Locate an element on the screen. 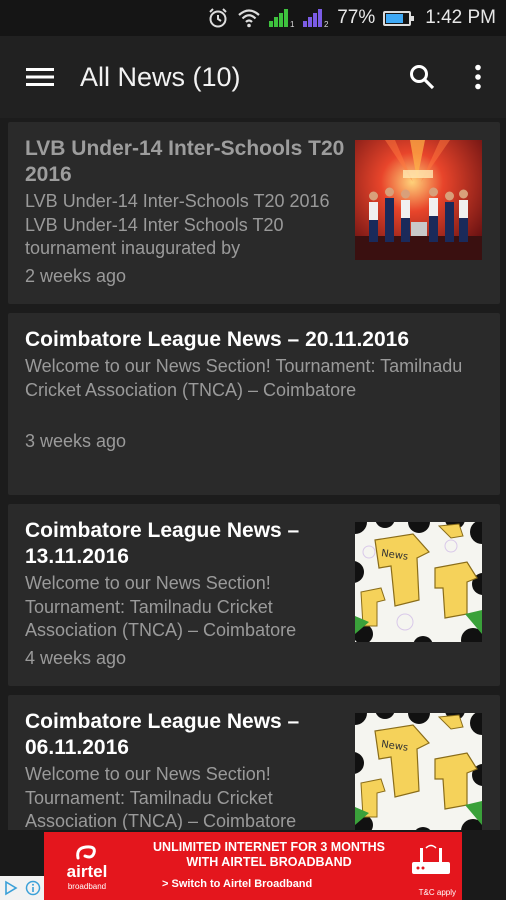  ad-headline-line1: UNLIMITED INTERNET FOR 3 MONTHS is located at coordinates (269, 847).